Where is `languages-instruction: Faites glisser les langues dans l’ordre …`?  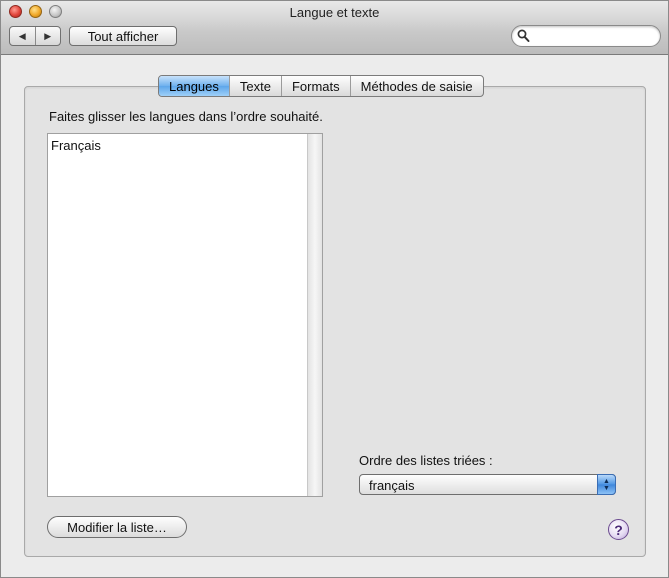 languages-instruction: Faites glisser les langues dans l’ordre … is located at coordinates (186, 116).